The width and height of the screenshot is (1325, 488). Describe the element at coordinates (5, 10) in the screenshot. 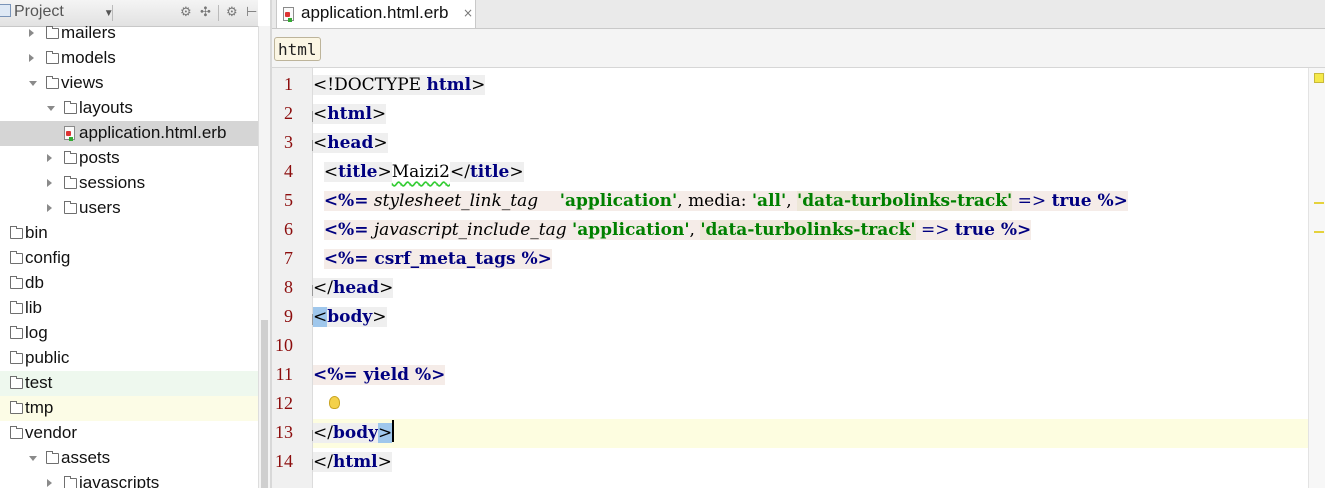

I see `project-icon` at that location.